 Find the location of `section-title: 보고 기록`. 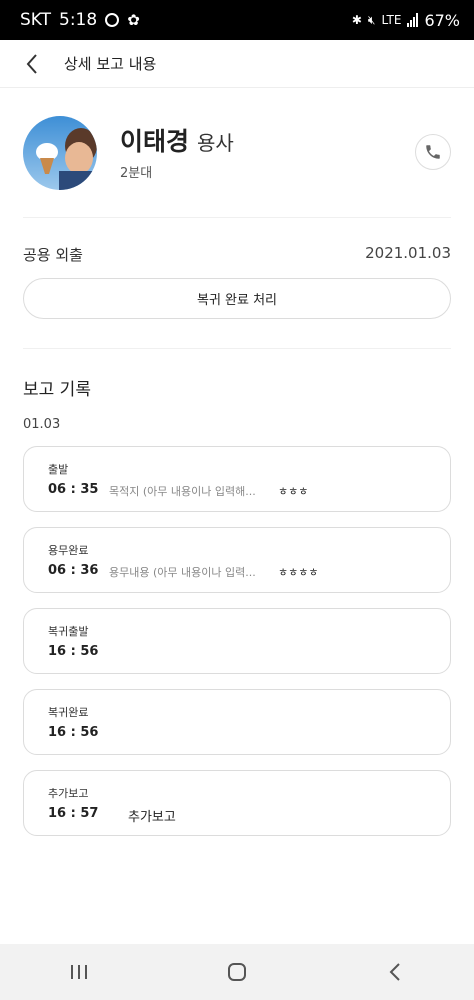

section-title: 보고 기록 is located at coordinates (57, 390).